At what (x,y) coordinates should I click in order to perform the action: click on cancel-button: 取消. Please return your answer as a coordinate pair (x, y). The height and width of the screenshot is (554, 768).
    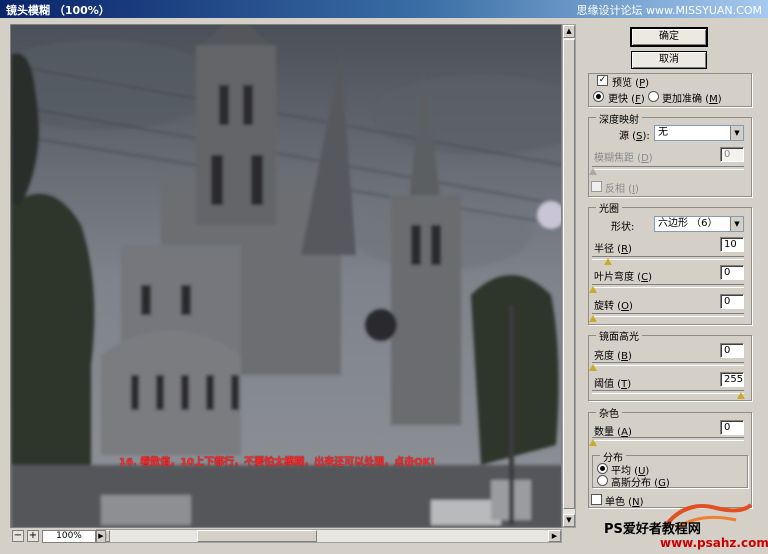
    Looking at the image, I should click on (669, 60).